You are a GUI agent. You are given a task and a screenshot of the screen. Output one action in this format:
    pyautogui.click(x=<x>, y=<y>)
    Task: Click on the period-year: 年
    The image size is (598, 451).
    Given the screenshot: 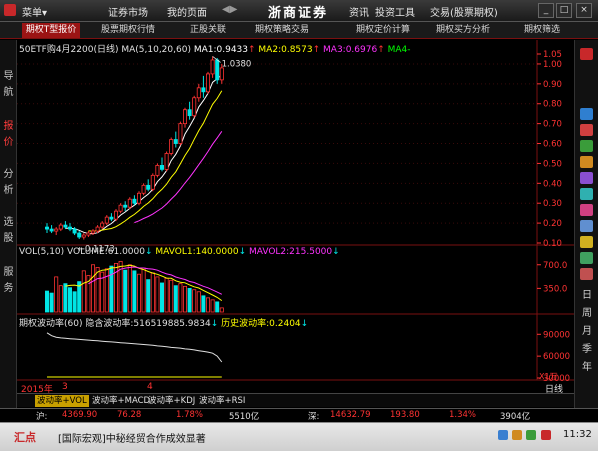 What is the action you would take?
    pyautogui.click(x=587, y=365)
    